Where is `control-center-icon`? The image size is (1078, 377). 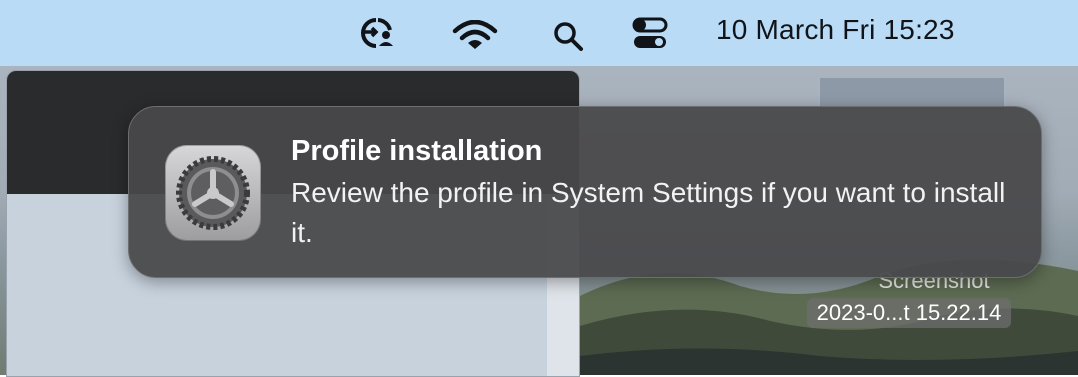 control-center-icon is located at coordinates (650, 36).